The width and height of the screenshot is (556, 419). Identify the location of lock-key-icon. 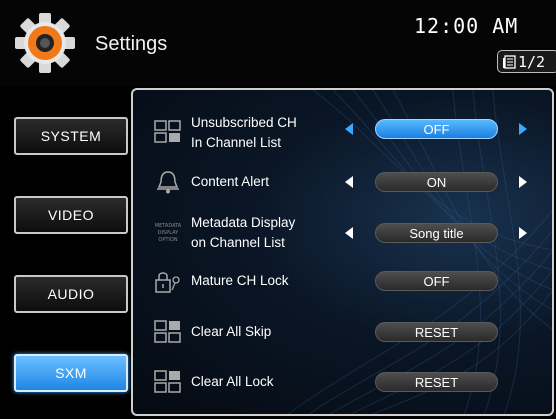
(167, 282).